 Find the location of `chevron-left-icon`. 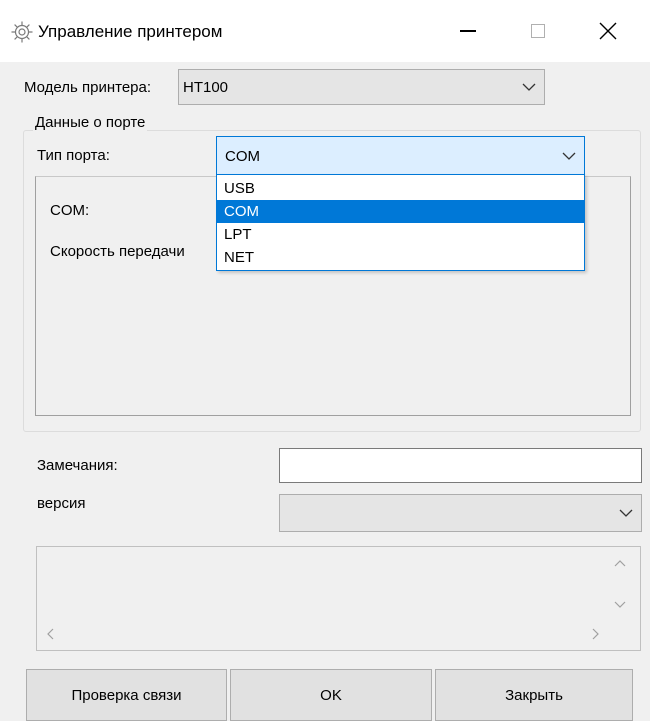

chevron-left-icon is located at coordinates (50, 634).